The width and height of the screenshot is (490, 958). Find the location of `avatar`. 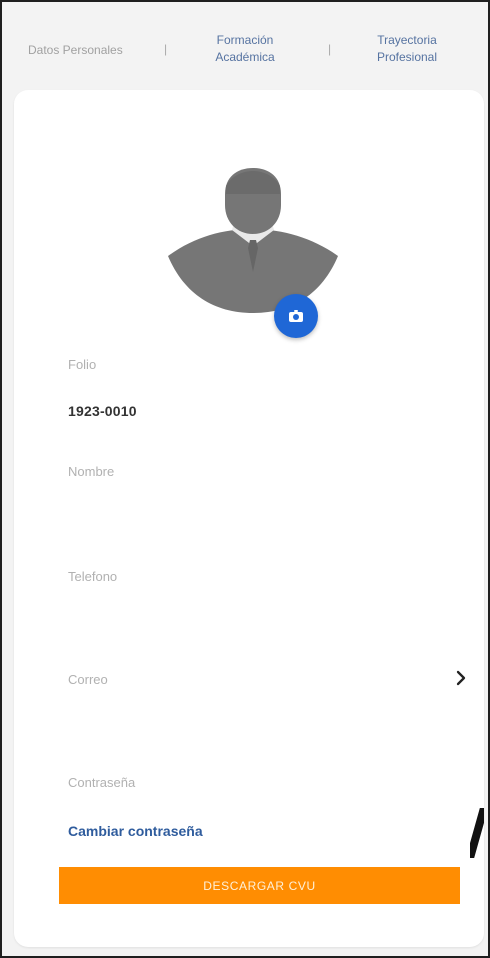

avatar is located at coordinates (253, 243).